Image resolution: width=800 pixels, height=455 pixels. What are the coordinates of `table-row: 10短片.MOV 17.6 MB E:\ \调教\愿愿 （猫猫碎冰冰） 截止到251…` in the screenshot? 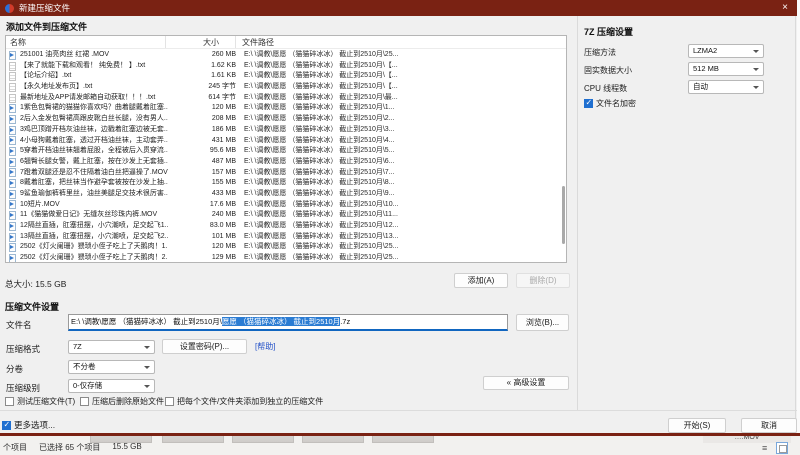 It's located at (286, 205).